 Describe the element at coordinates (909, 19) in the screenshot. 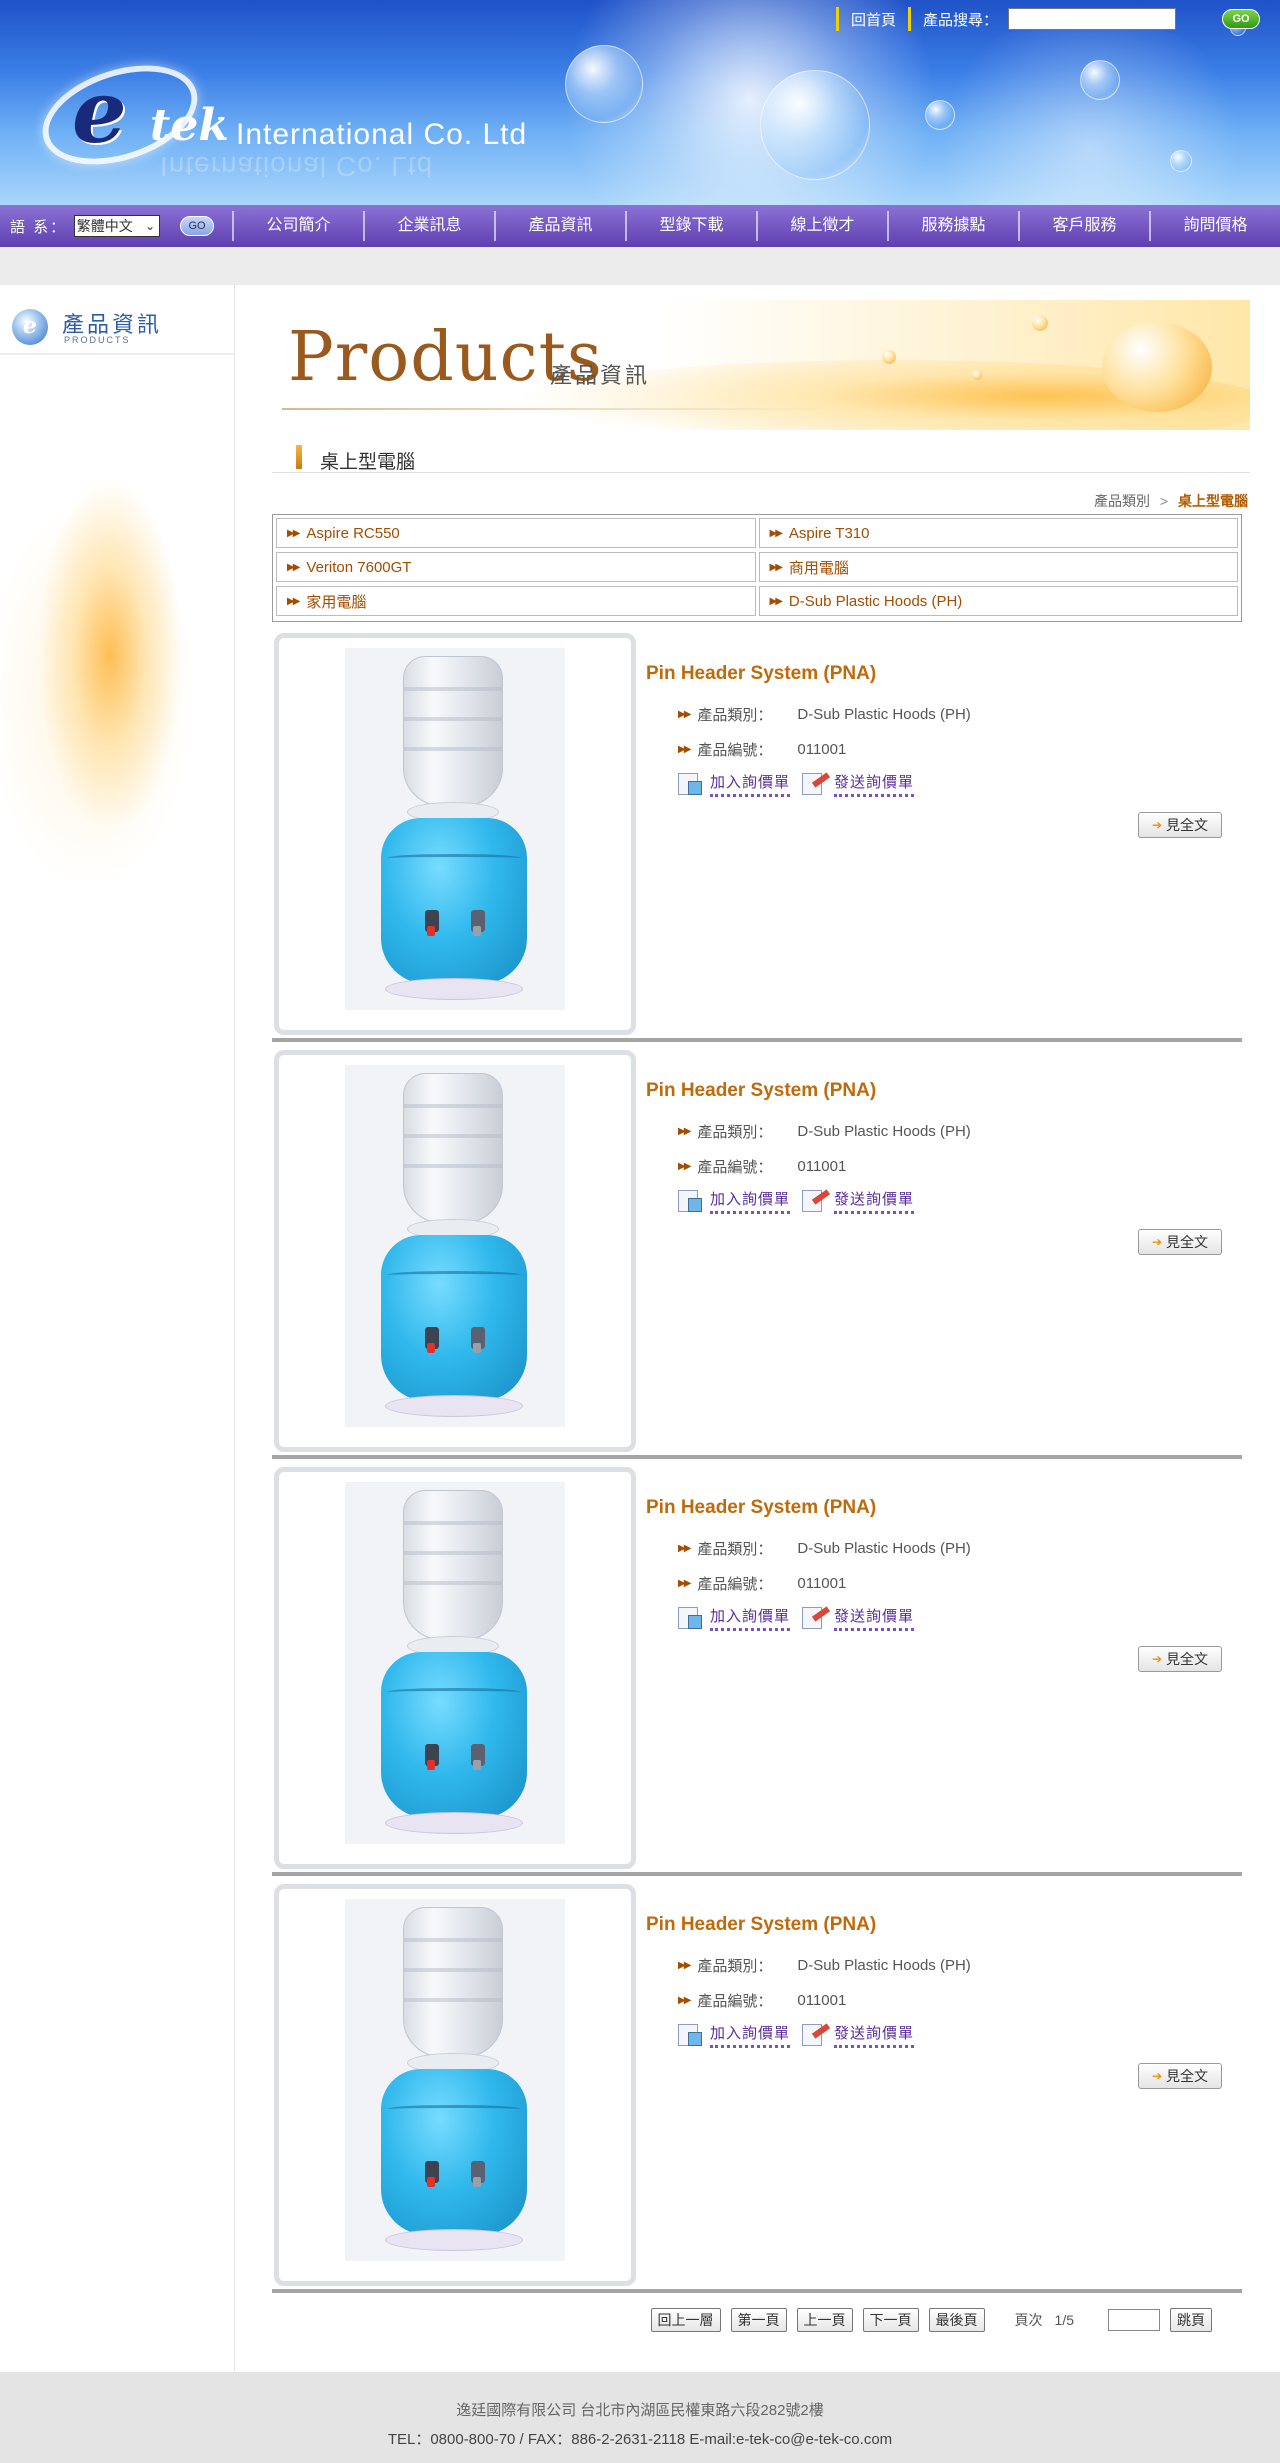

I see `top-link-divider` at that location.